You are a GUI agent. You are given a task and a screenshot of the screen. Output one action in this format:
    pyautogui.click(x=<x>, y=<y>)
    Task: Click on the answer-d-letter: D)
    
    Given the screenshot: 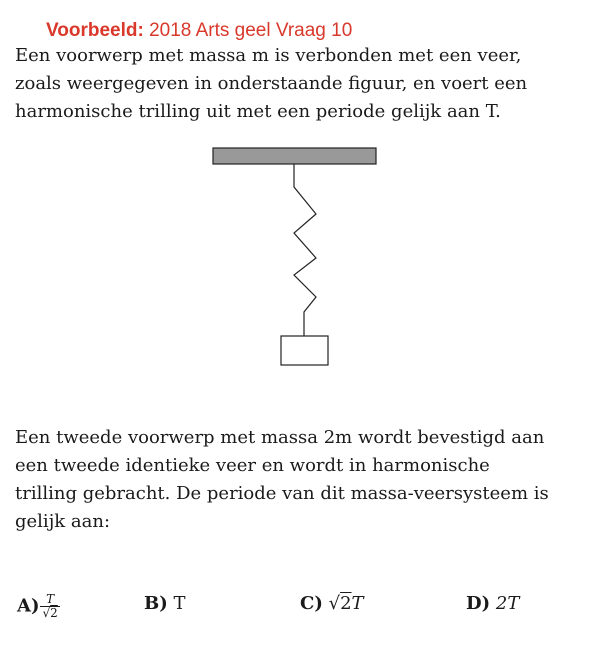 What is the action you would take?
    pyautogui.click(x=478, y=603)
    